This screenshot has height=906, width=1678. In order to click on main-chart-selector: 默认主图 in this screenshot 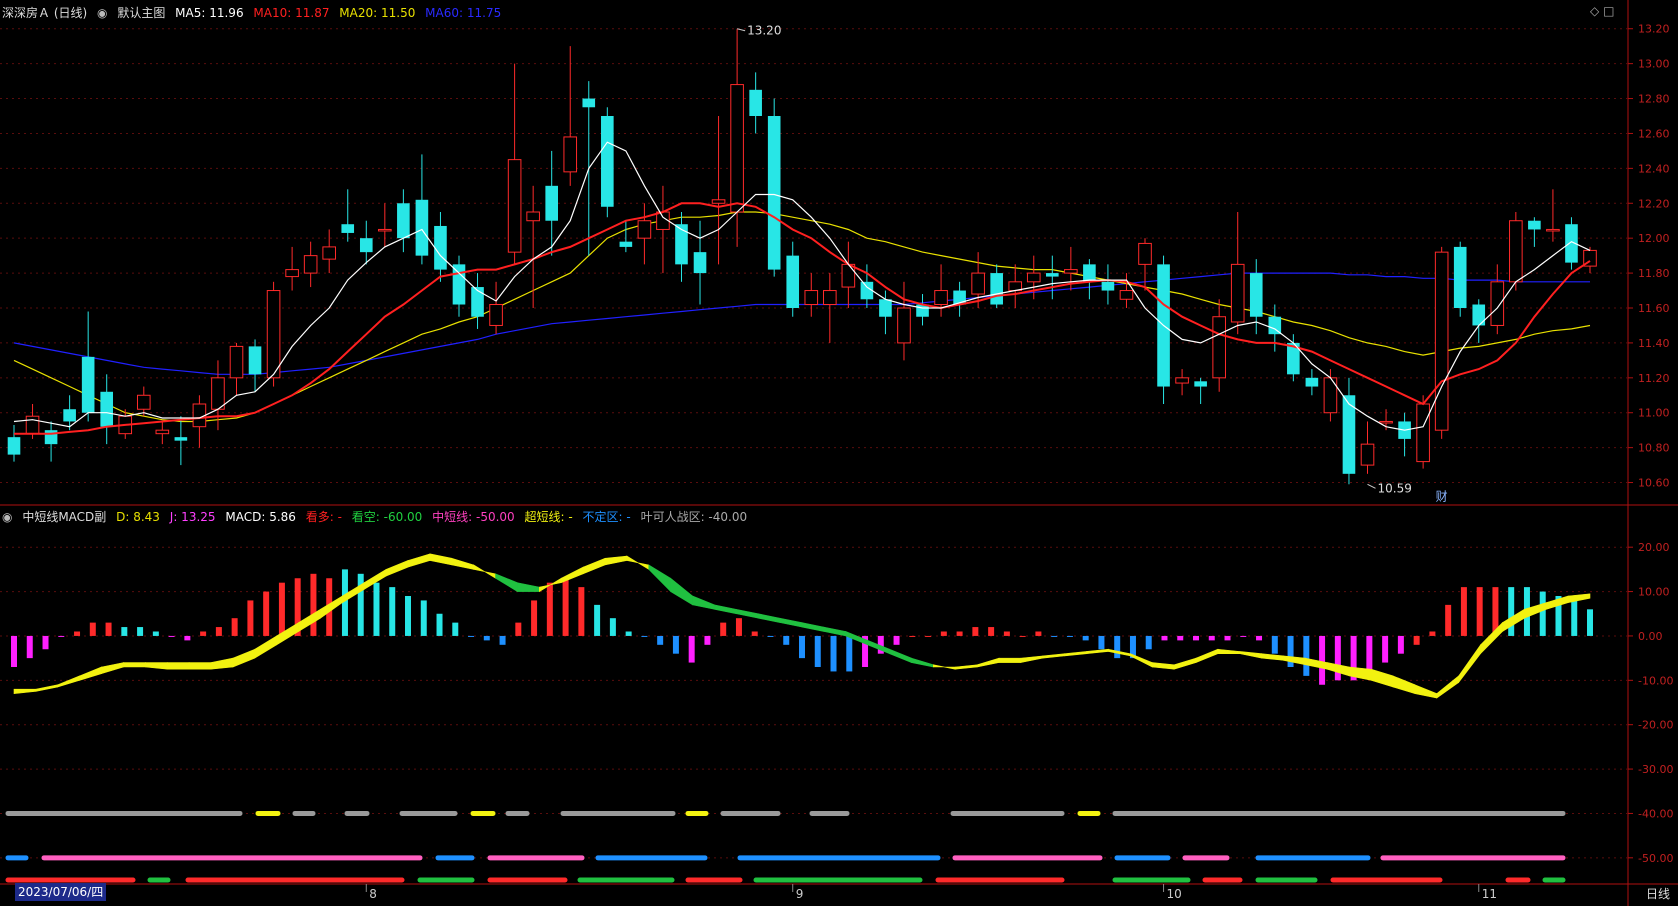, I will do `click(141, 13)`.